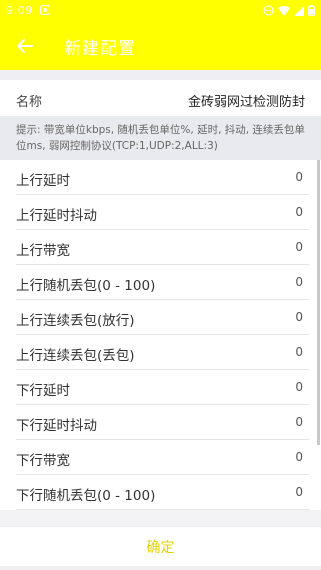 This screenshot has width=321, height=570. Describe the element at coordinates (318, 302) in the screenshot. I see `scrollbar` at that location.